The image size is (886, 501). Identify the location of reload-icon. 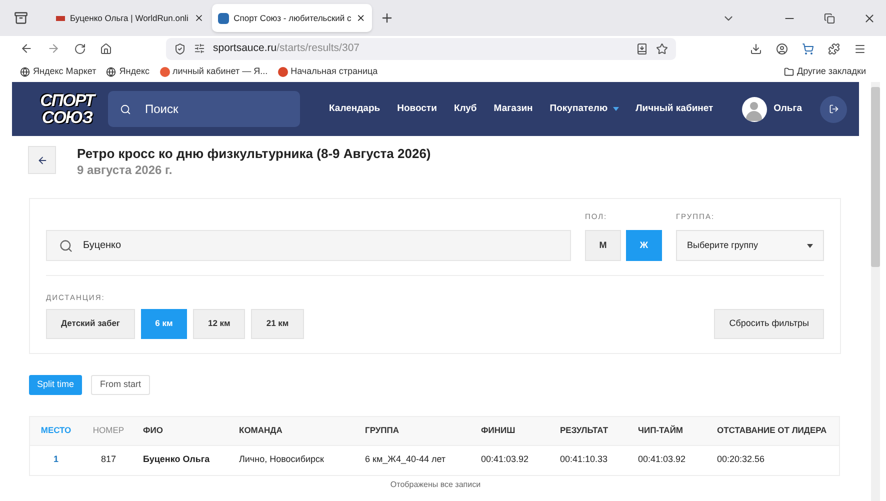
(80, 48).